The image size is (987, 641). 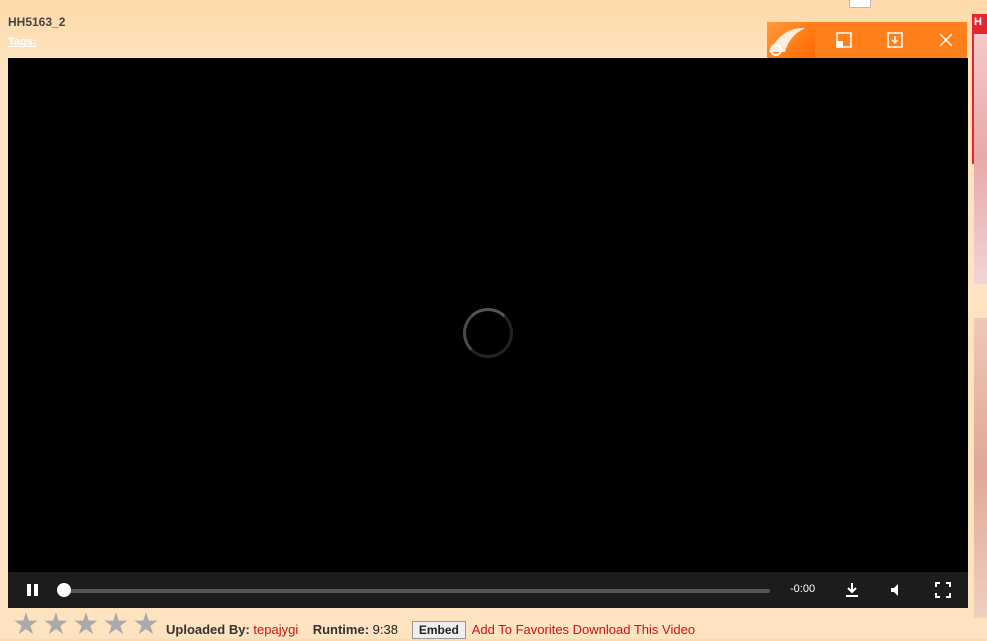 I want to click on loading-spinner-icon, so click(x=488, y=333).